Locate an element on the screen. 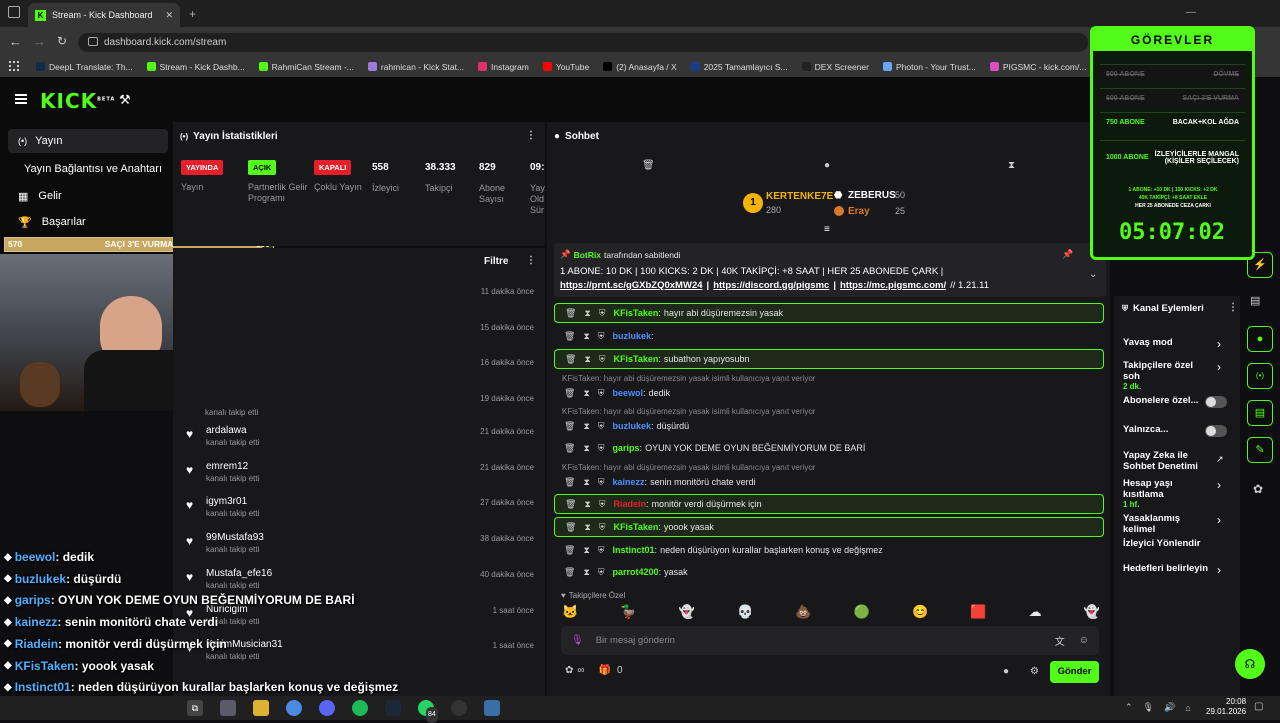 This screenshot has width=1280, height=723. panel-icon: ▤ is located at coordinates (1255, 300).